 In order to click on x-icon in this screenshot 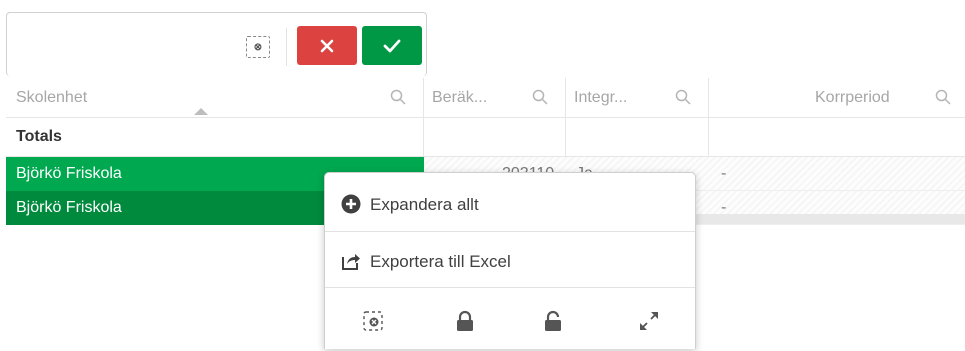, I will do `click(327, 45)`.